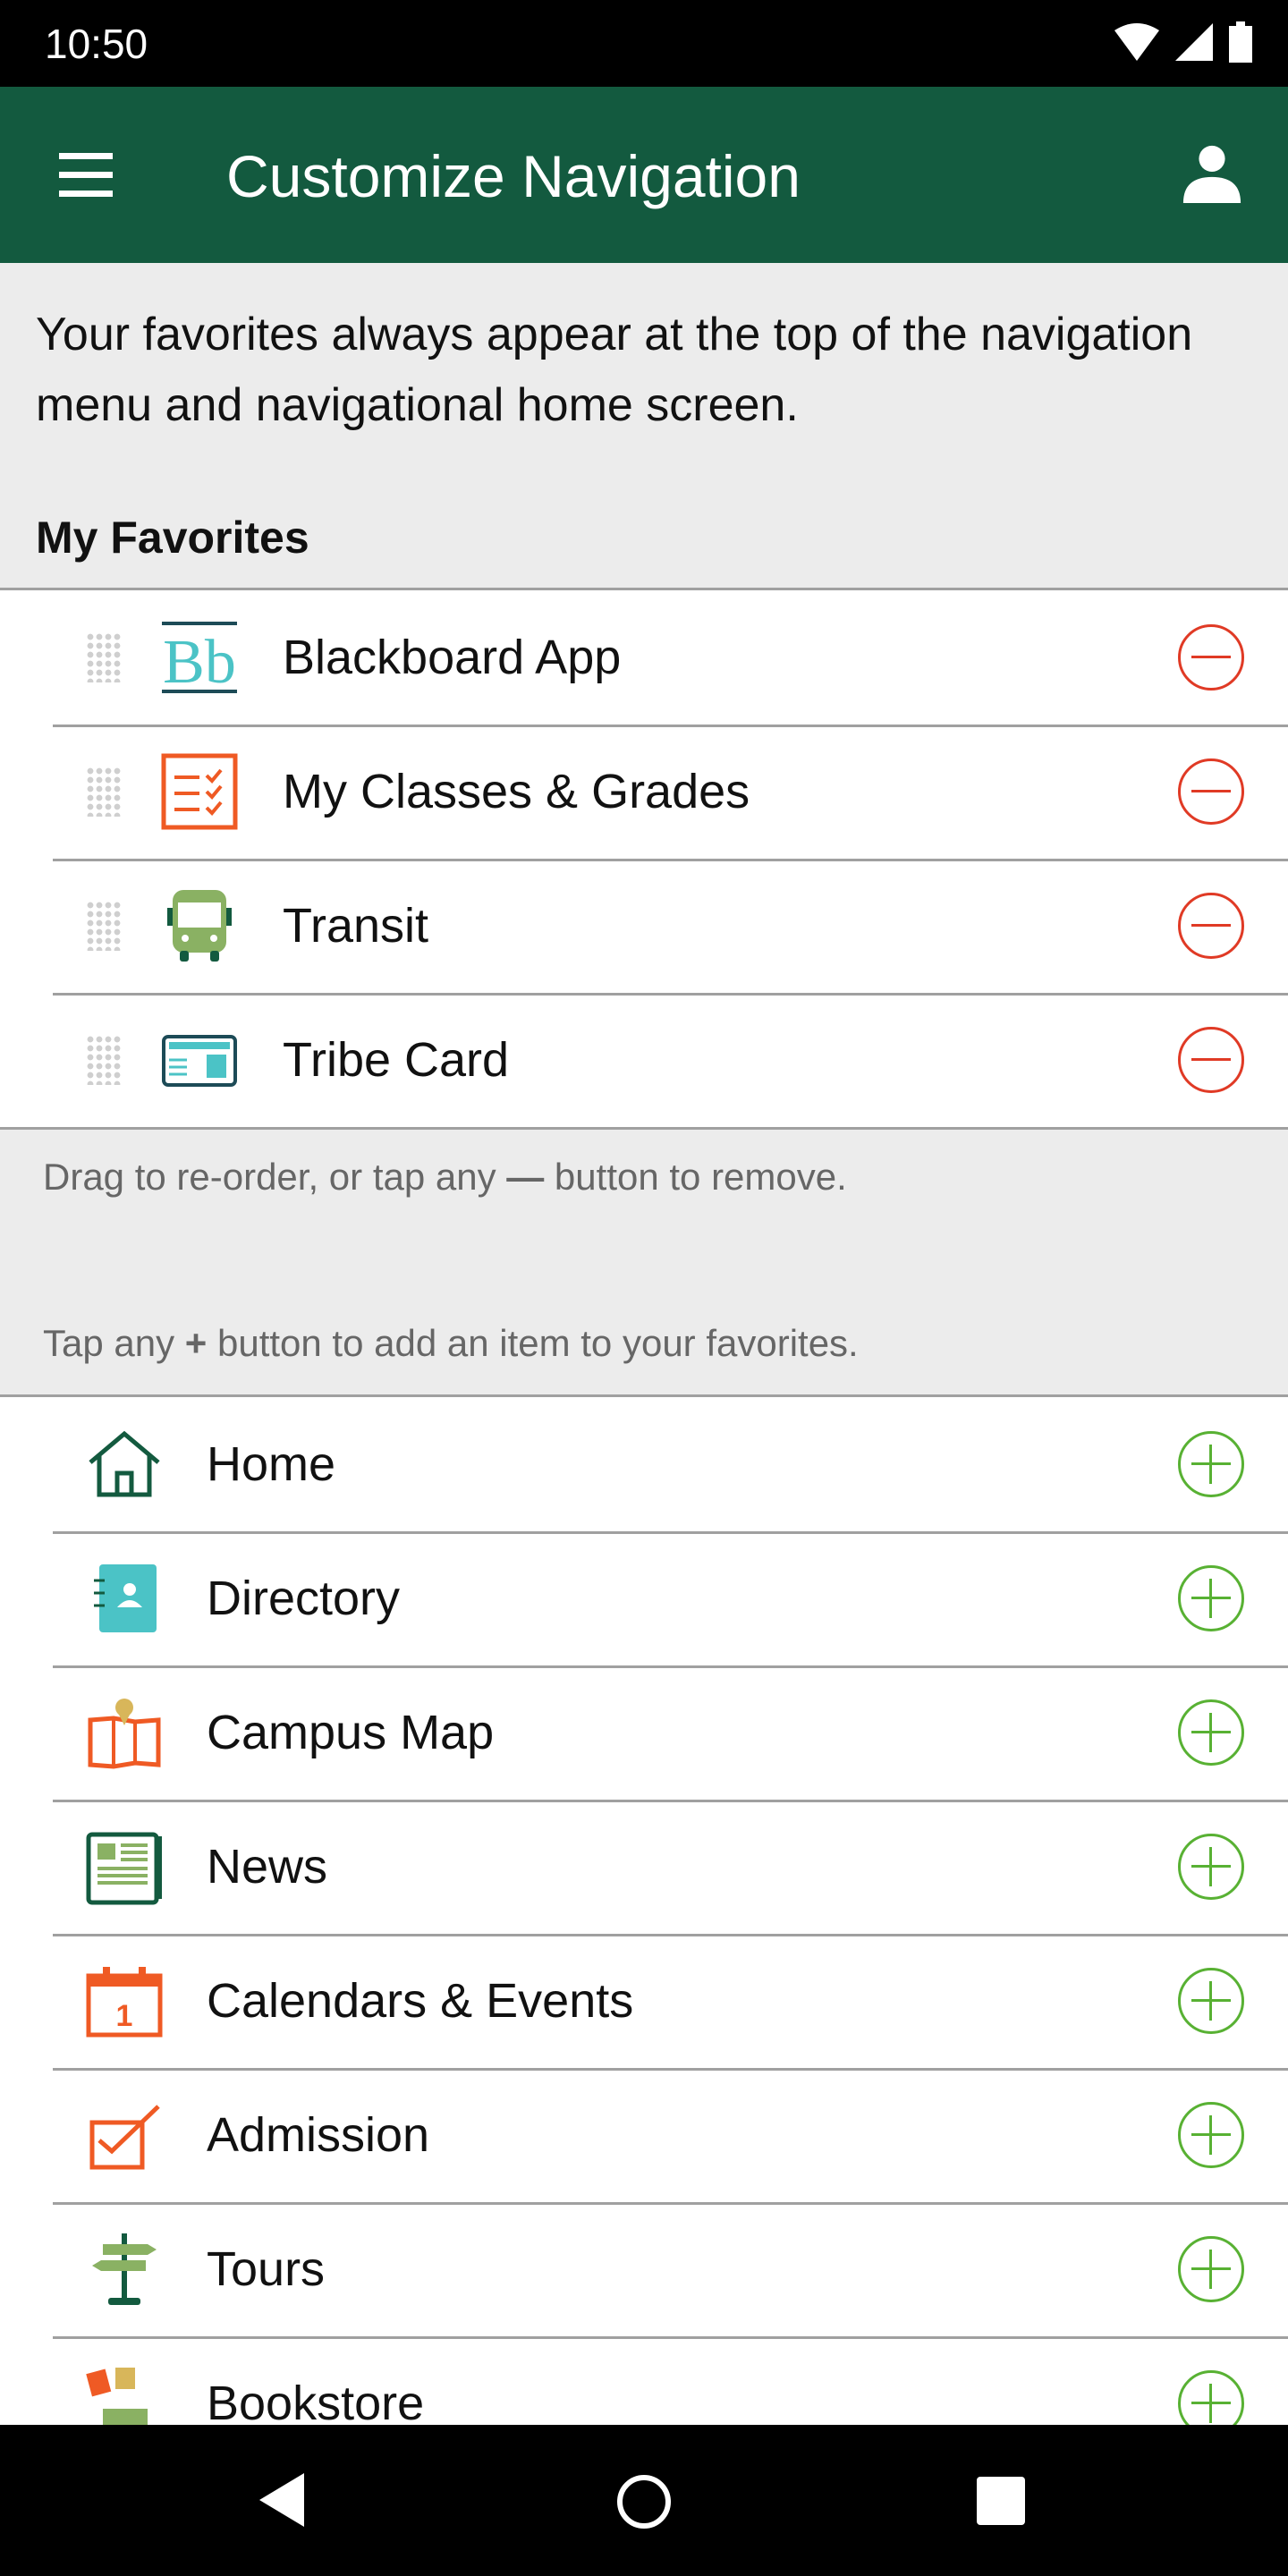 This screenshot has width=1288, height=2576. I want to click on hamburger-icon, so click(86, 175).